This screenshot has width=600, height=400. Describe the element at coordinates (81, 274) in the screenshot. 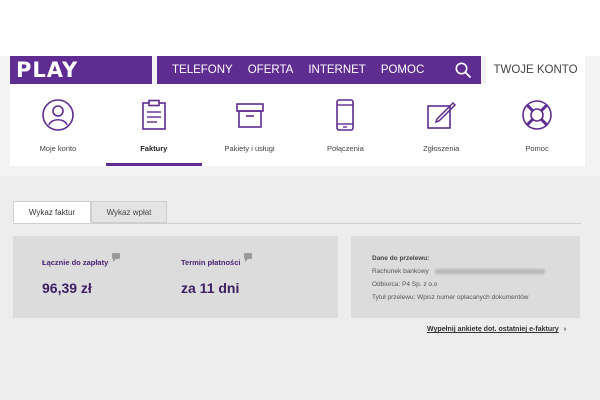

I see `total-due: Łącznie do zapłaty 96,39 zł` at that location.